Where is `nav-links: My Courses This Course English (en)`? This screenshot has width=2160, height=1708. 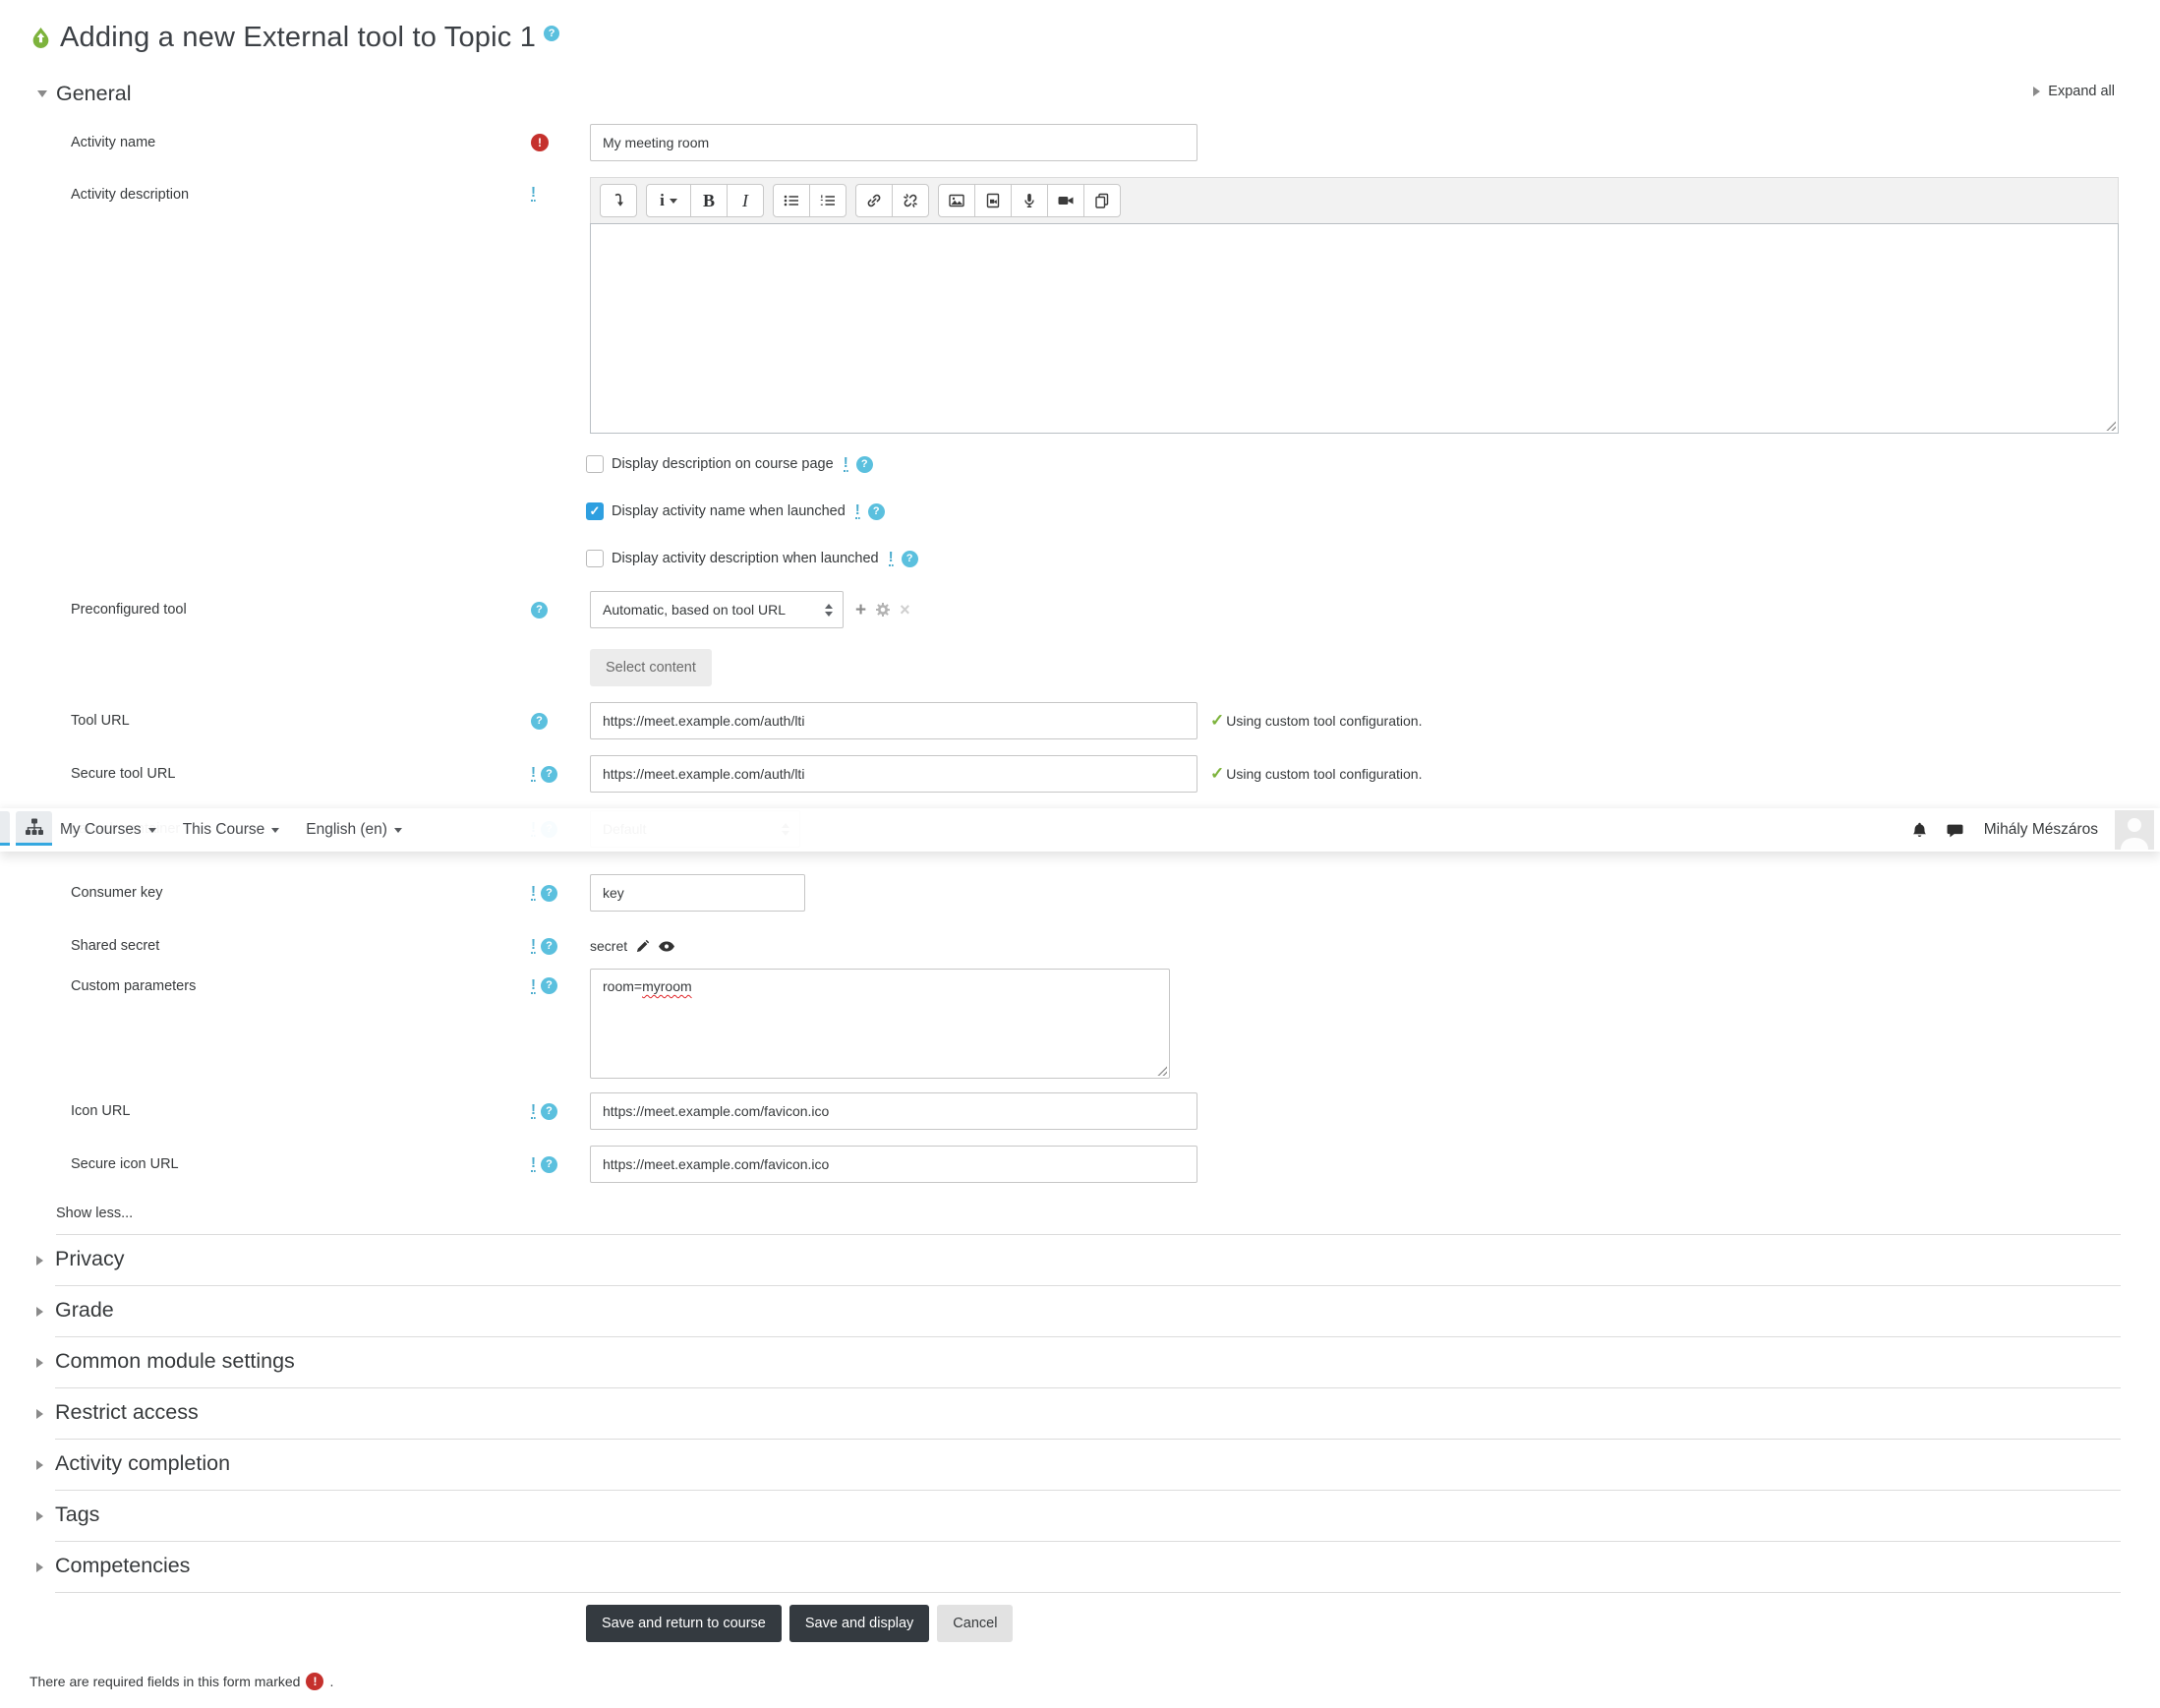 nav-links: My Courses This Course English (en) is located at coordinates (231, 830).